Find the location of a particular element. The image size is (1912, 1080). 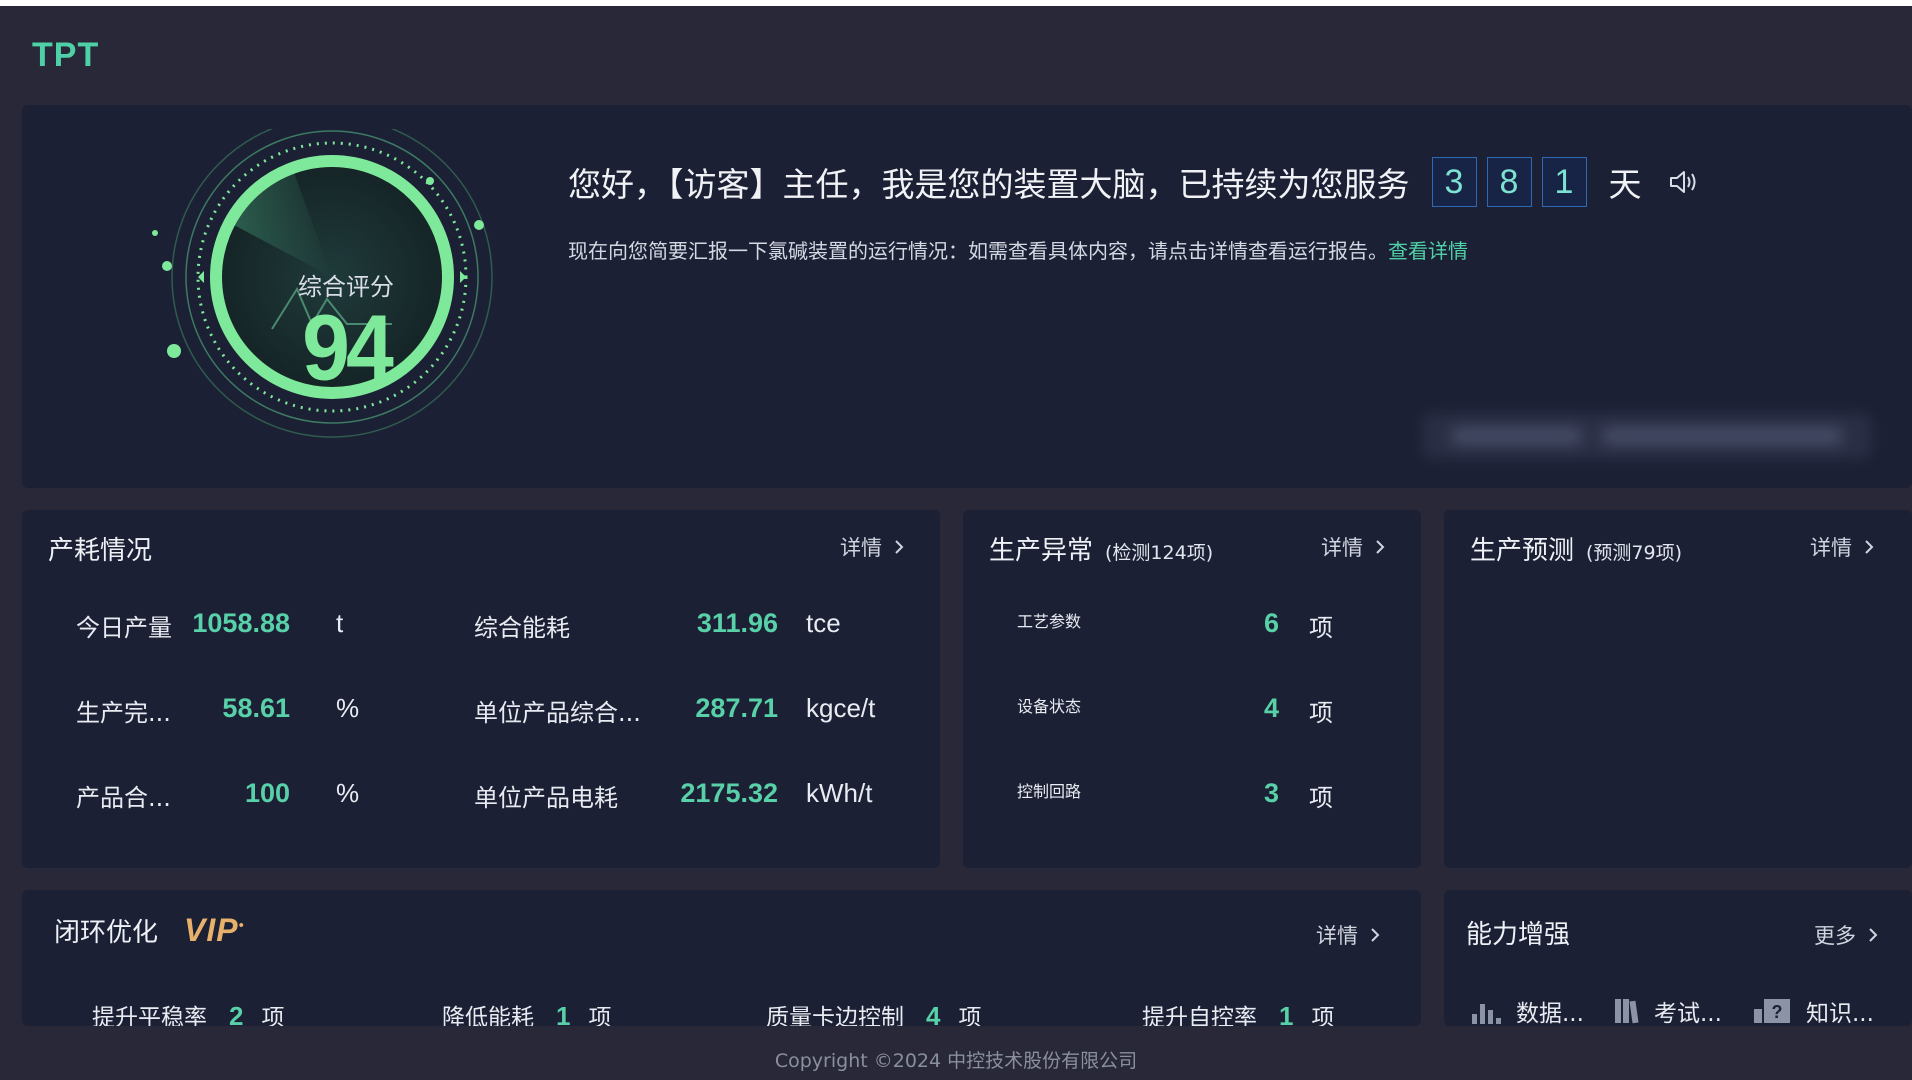

anomaly-detail-label: 详情 is located at coordinates (1342, 548).